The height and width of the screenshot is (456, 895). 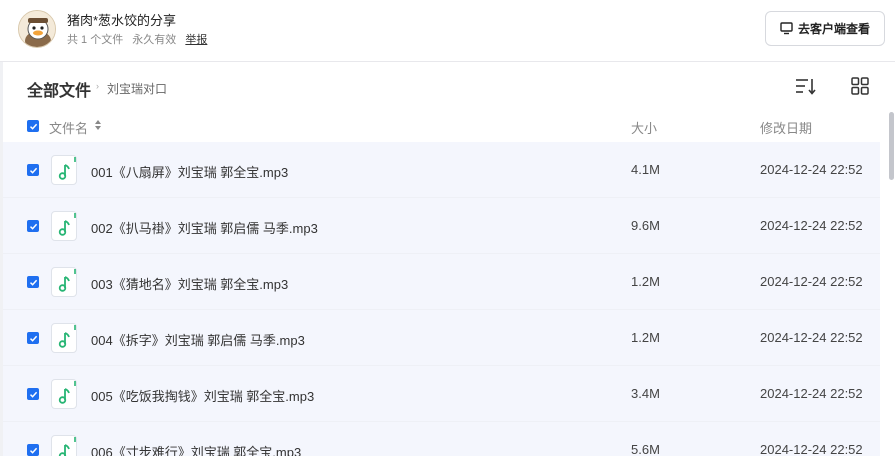 I want to click on column-date-header: 修改日期, so click(x=786, y=127).